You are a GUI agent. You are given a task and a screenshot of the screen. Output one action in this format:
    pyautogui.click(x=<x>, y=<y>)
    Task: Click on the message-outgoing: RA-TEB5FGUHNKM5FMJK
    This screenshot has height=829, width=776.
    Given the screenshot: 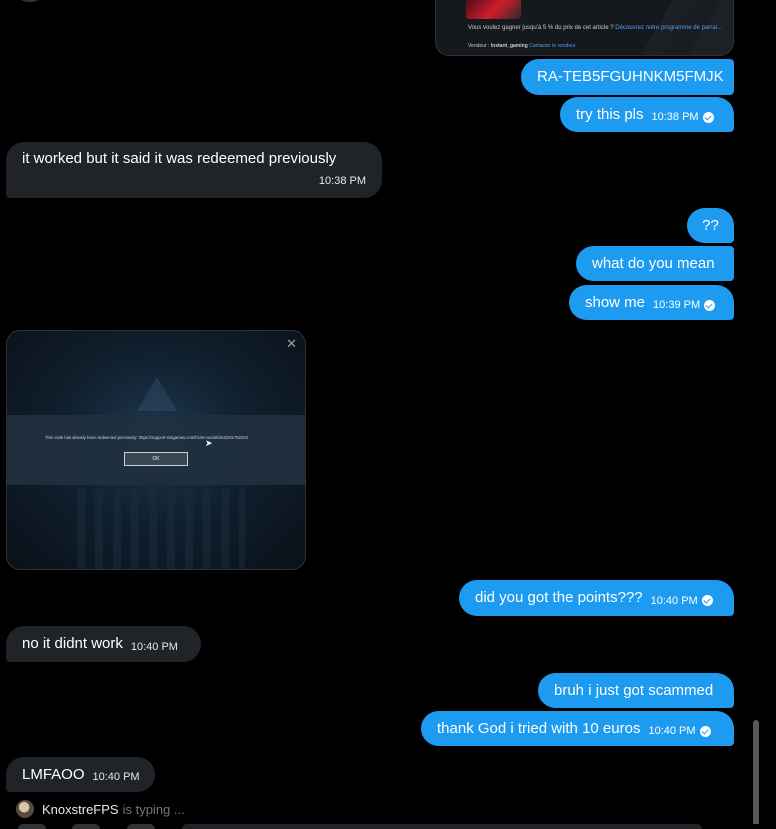 What is the action you would take?
    pyautogui.click(x=627, y=77)
    